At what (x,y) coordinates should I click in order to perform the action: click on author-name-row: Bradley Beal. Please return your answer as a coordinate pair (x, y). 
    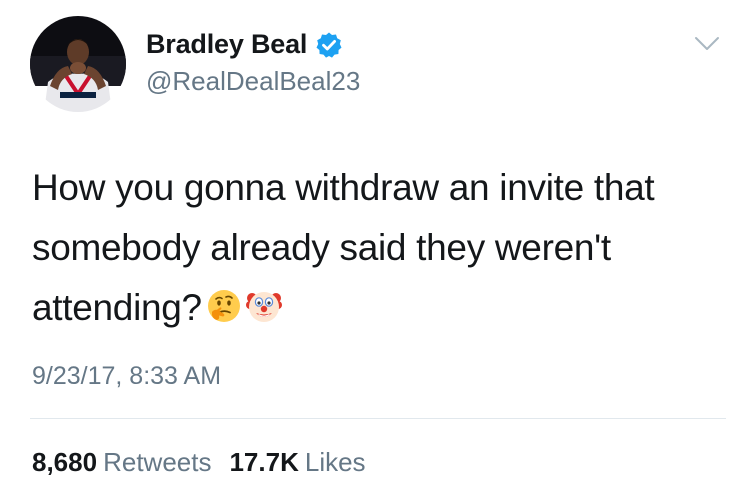
    Looking at the image, I should click on (244, 44).